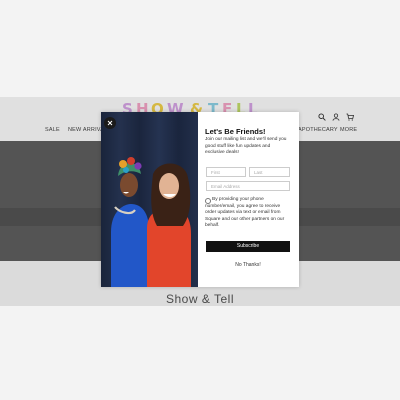 This screenshot has height=400, width=400. What do you see at coordinates (226, 172) in the screenshot?
I see `first-name-field: First` at bounding box center [226, 172].